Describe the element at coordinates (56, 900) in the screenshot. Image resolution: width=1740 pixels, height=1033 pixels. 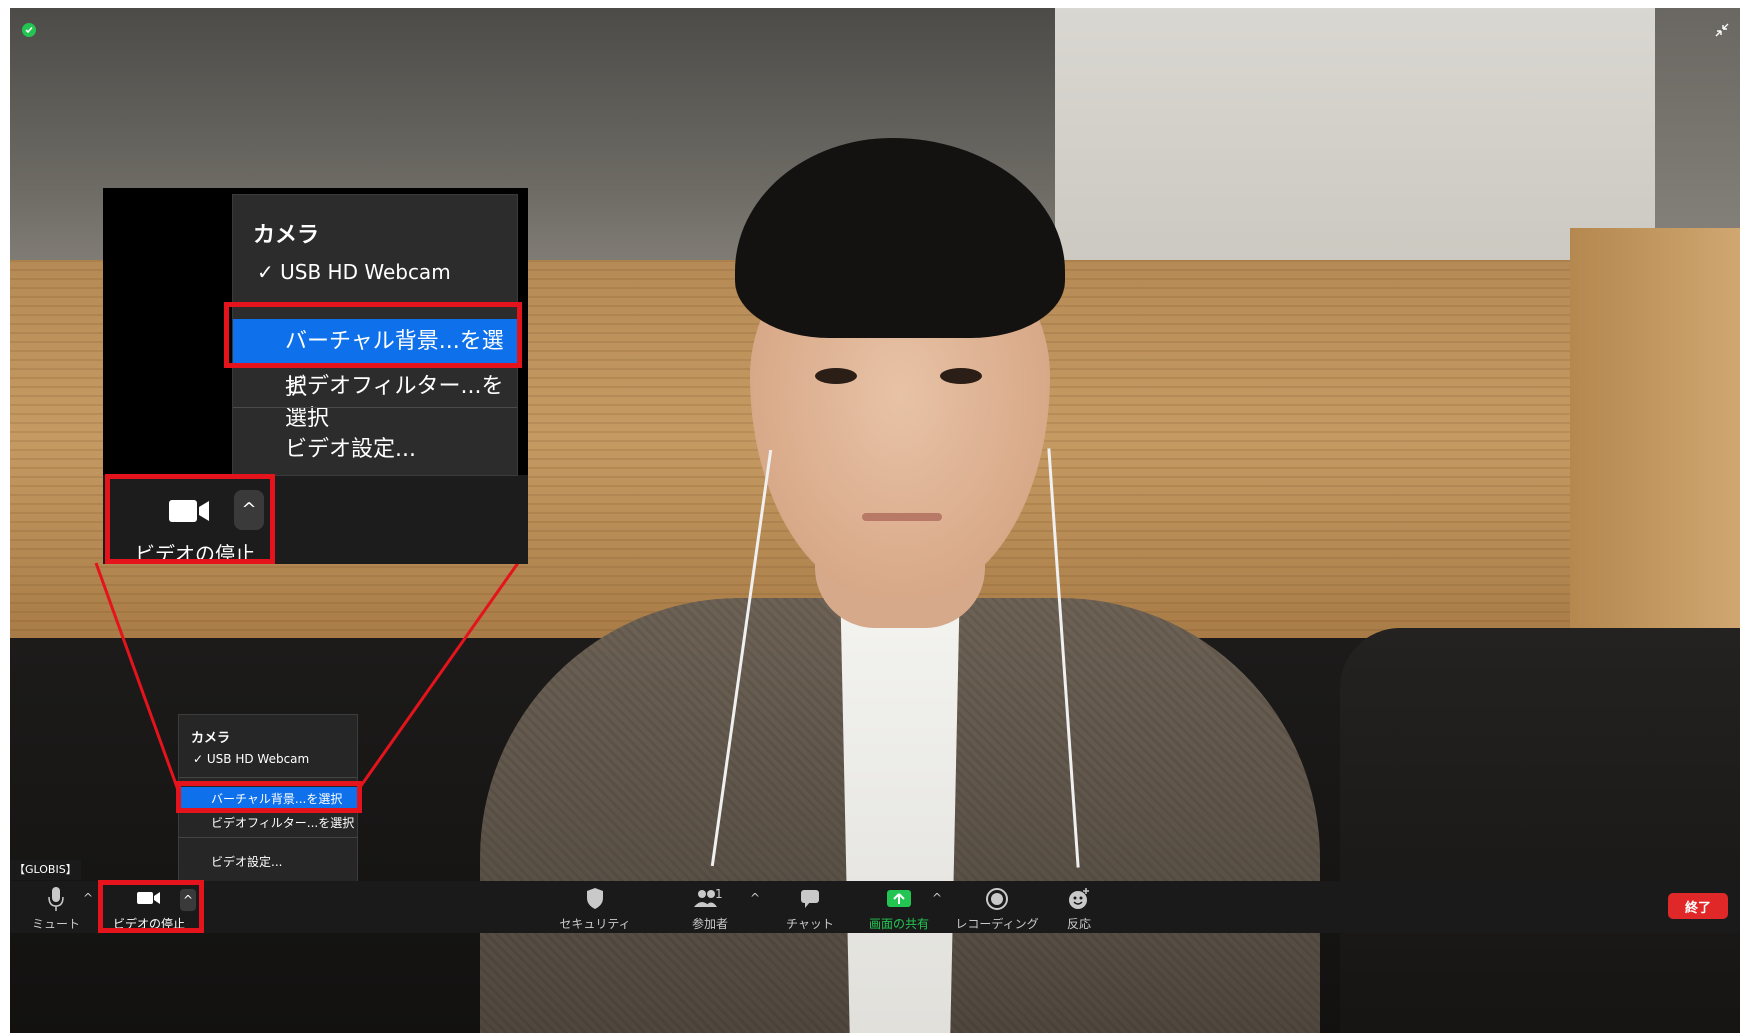
I see `microphone-icon` at that location.